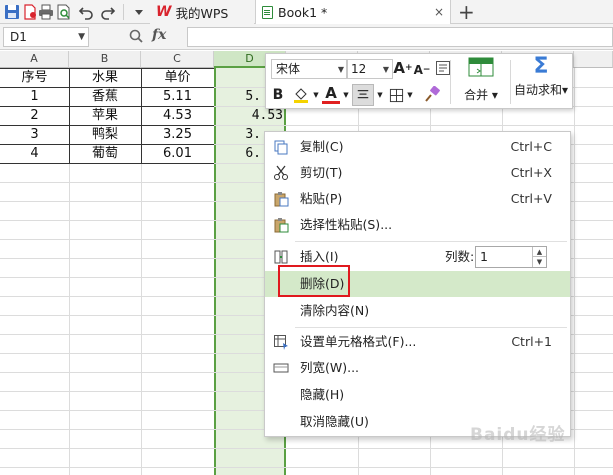 The width and height of the screenshot is (613, 475). Describe the element at coordinates (108, 12) in the screenshot. I see `redo-icon` at that location.